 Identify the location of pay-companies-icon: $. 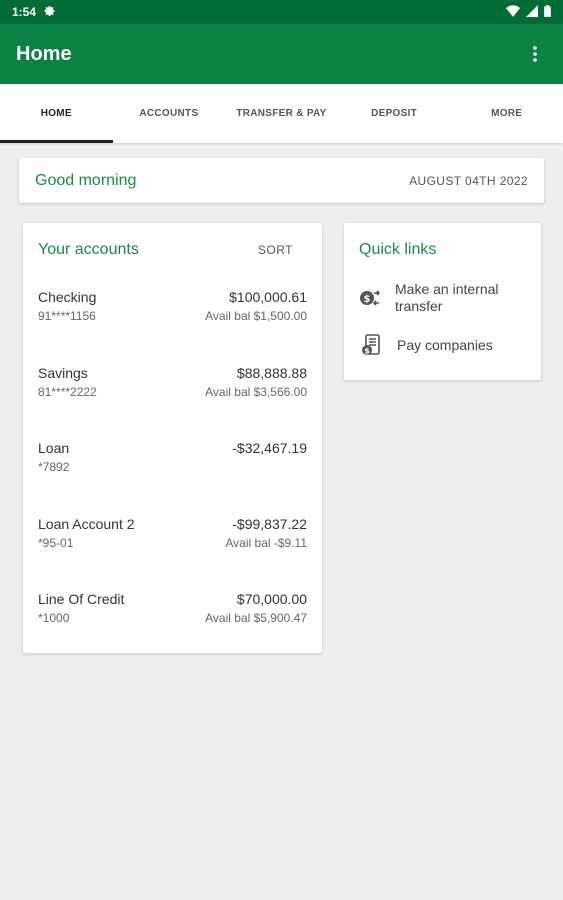
(371, 345).